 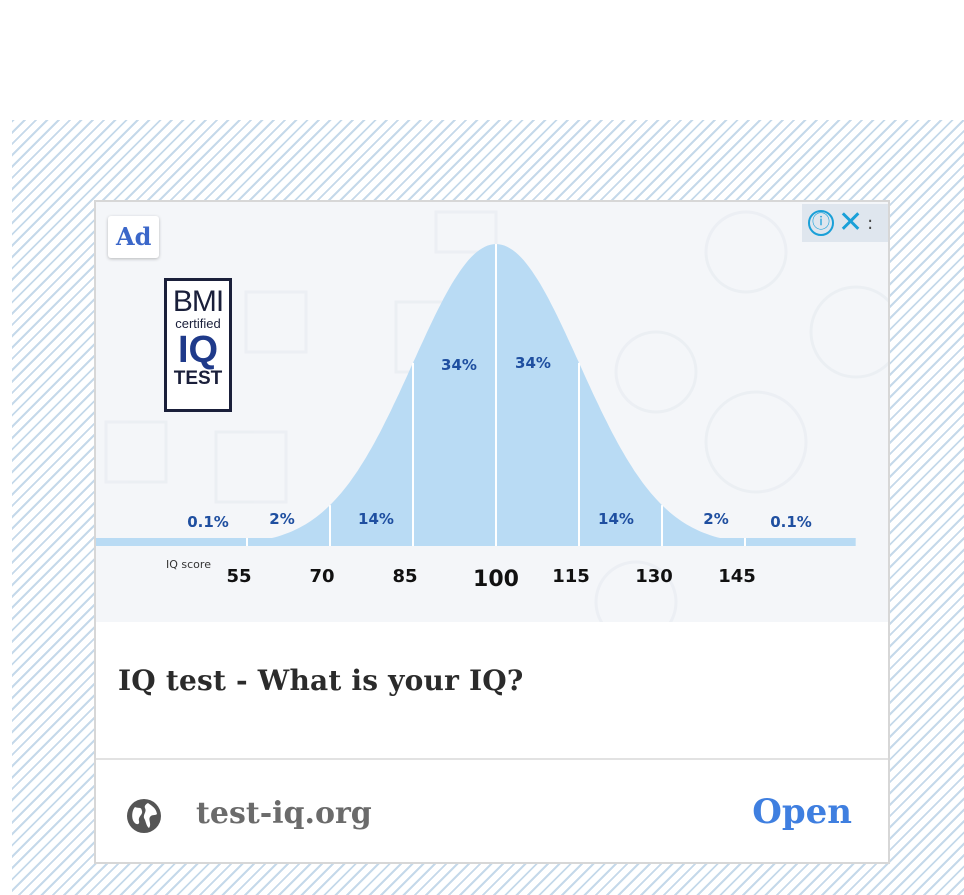 What do you see at coordinates (238, 576) in the screenshot?
I see `x-tick-label: 55` at bounding box center [238, 576].